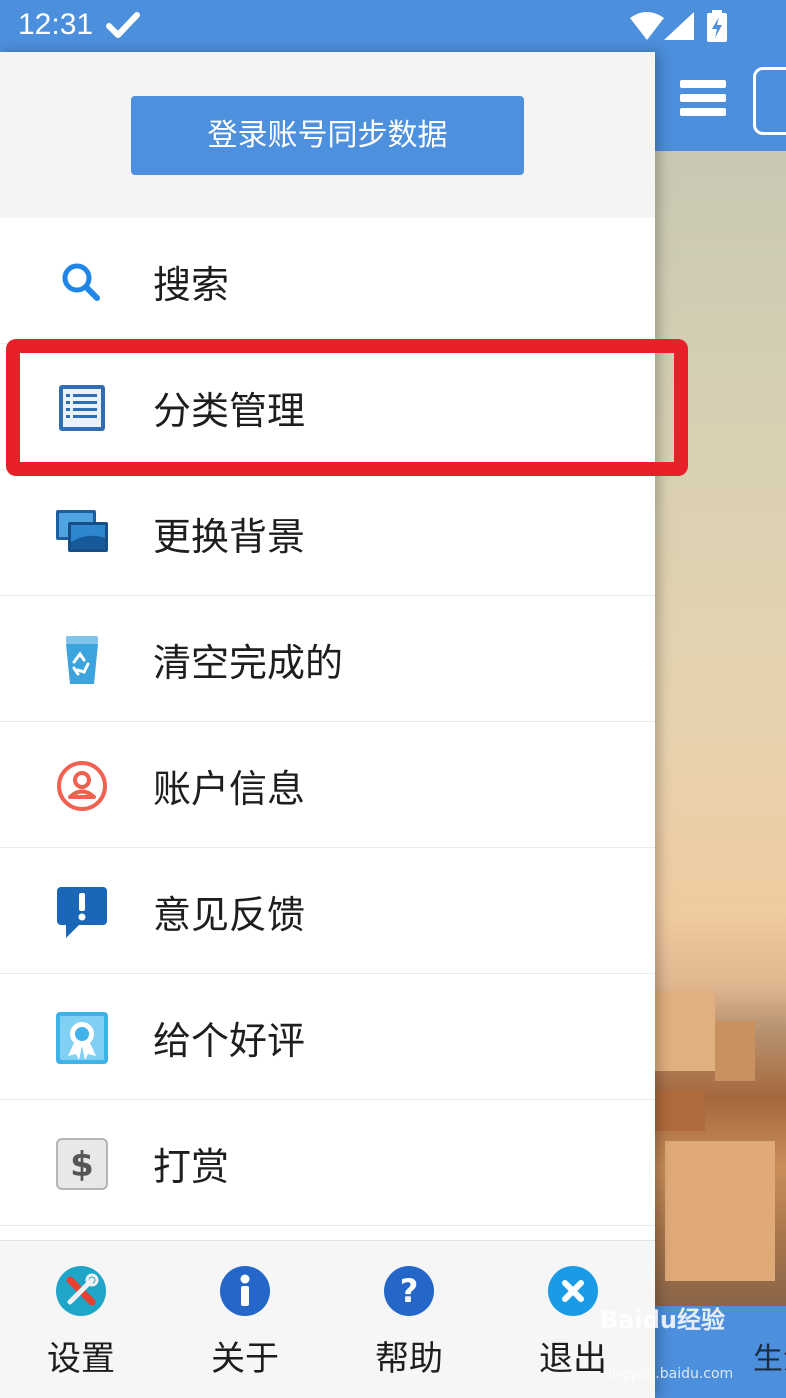 This screenshot has height=1398, width=786. Describe the element at coordinates (769, 101) in the screenshot. I see `header-action-button` at that location.